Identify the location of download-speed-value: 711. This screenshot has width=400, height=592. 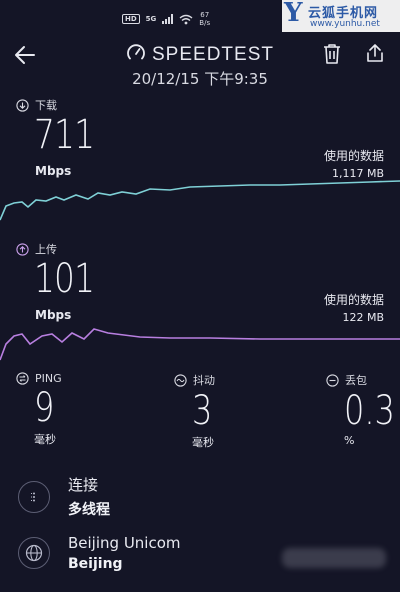
(64, 135).